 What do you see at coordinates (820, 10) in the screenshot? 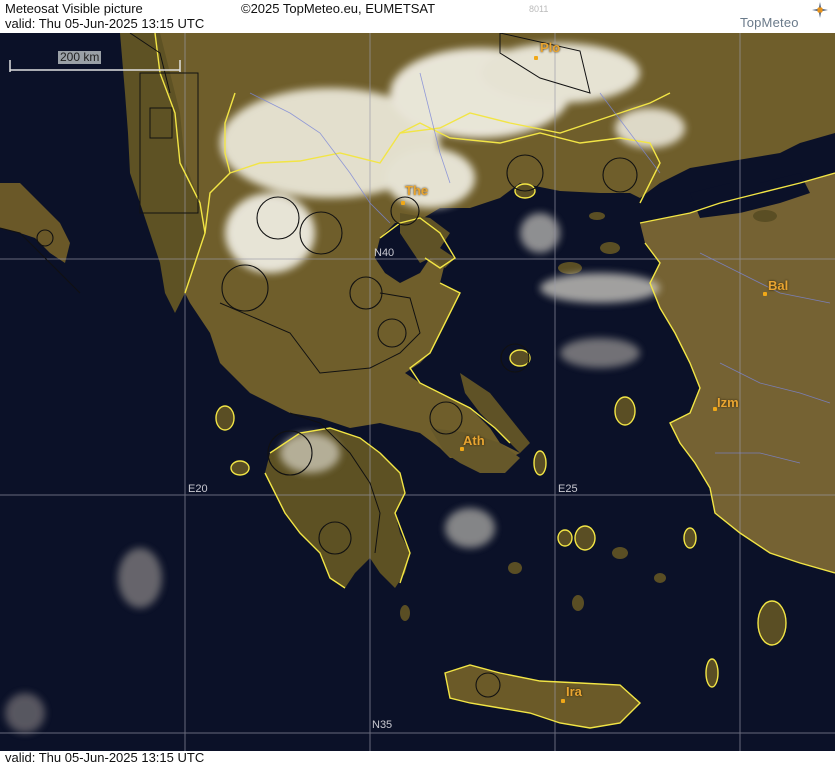
I see `sun-icon` at bounding box center [820, 10].